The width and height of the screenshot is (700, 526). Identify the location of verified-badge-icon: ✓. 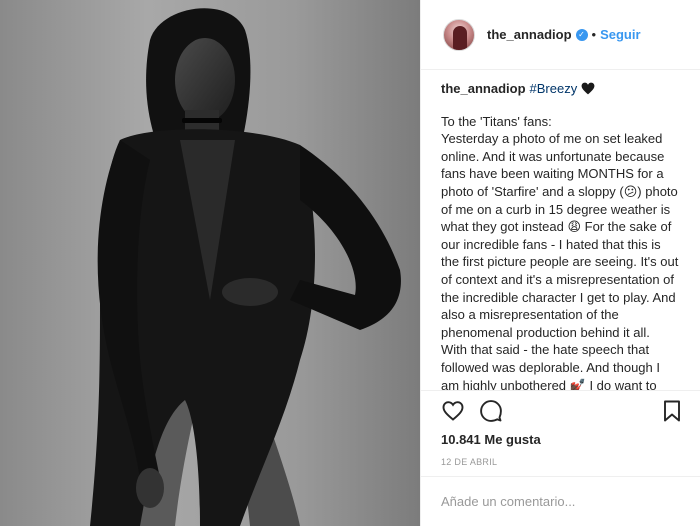
(581, 34).